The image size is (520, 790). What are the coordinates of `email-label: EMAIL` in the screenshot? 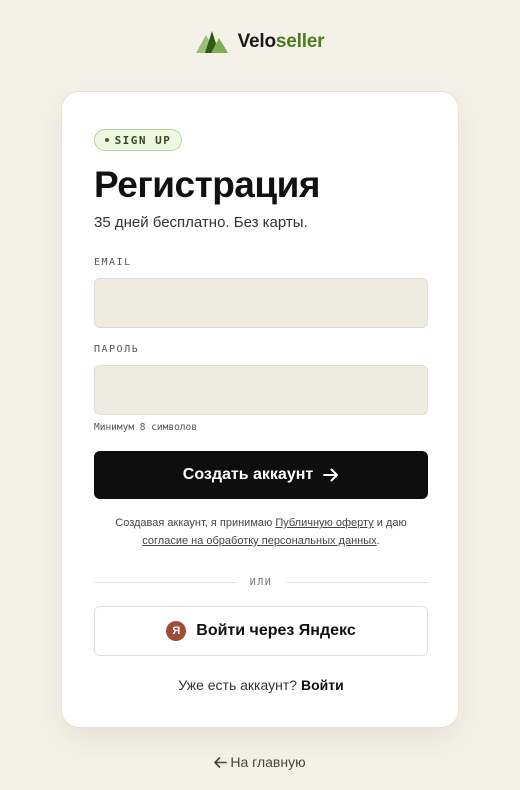 It's located at (113, 262).